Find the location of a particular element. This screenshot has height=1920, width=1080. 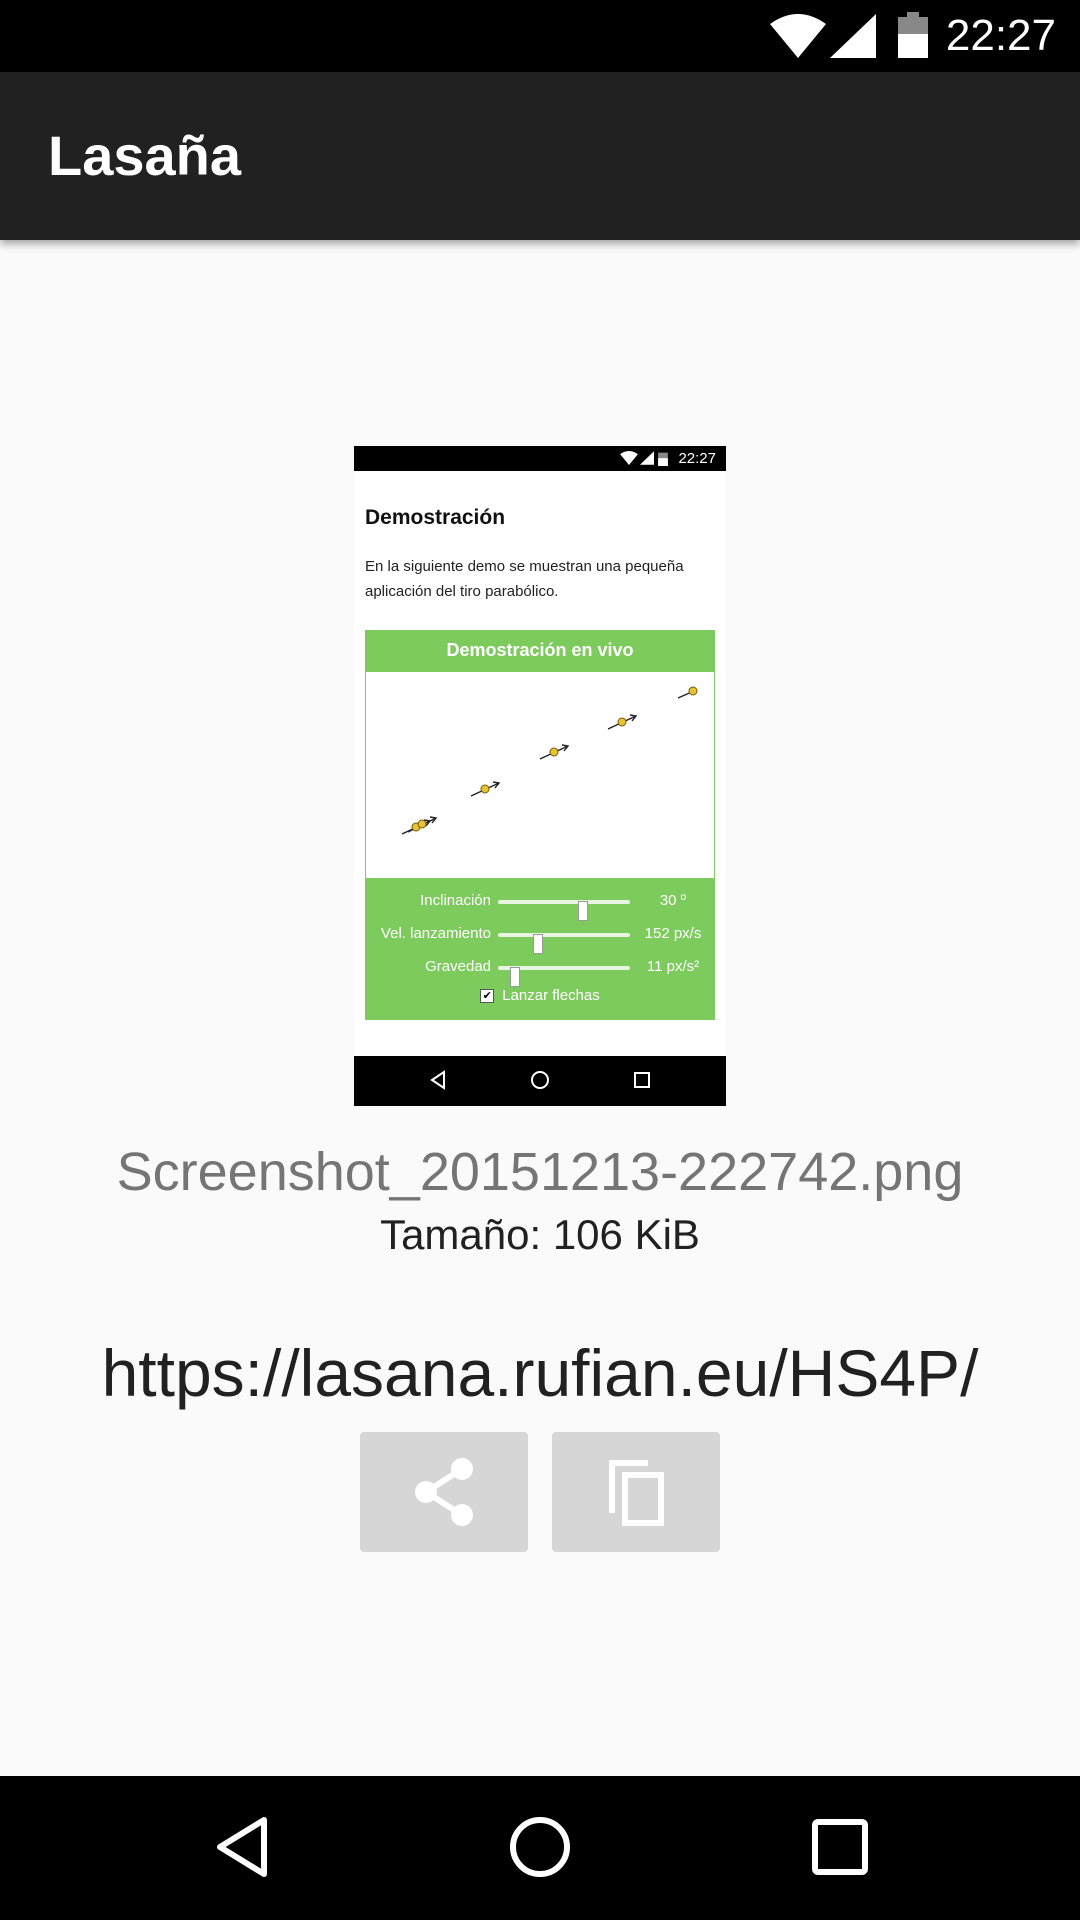

preview-checkbox-row: ✔ Lanzar flechas is located at coordinates (540, 996).